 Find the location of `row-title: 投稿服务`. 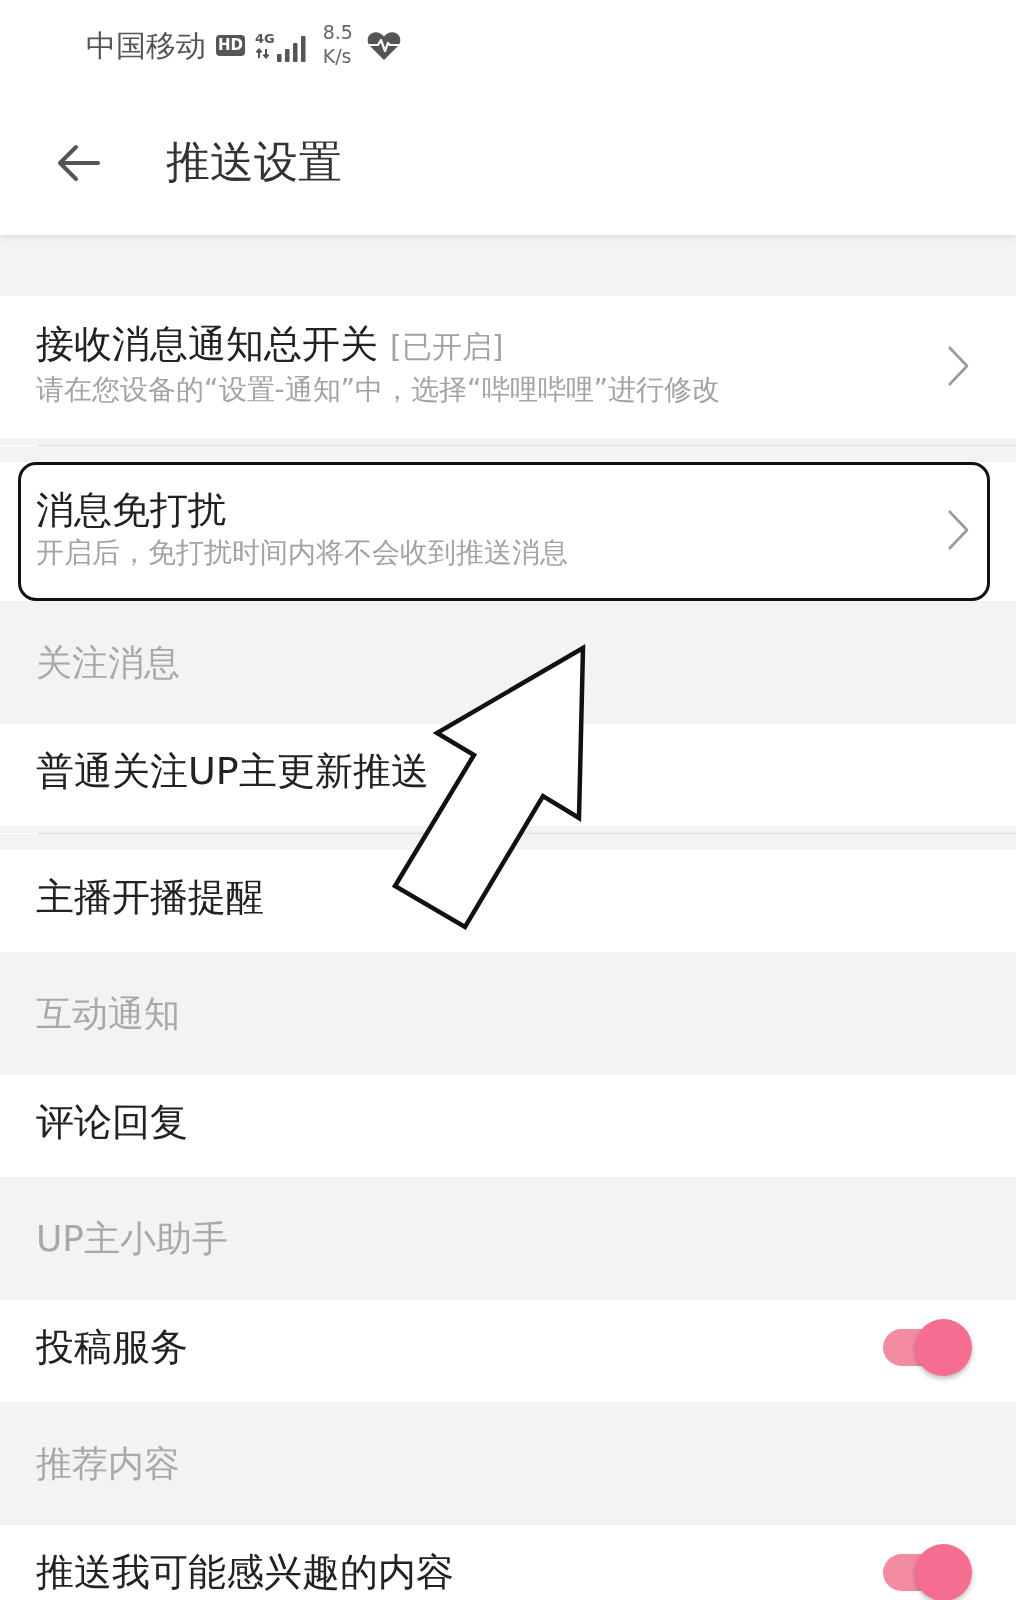

row-title: 投稿服务 is located at coordinates (112, 1347).